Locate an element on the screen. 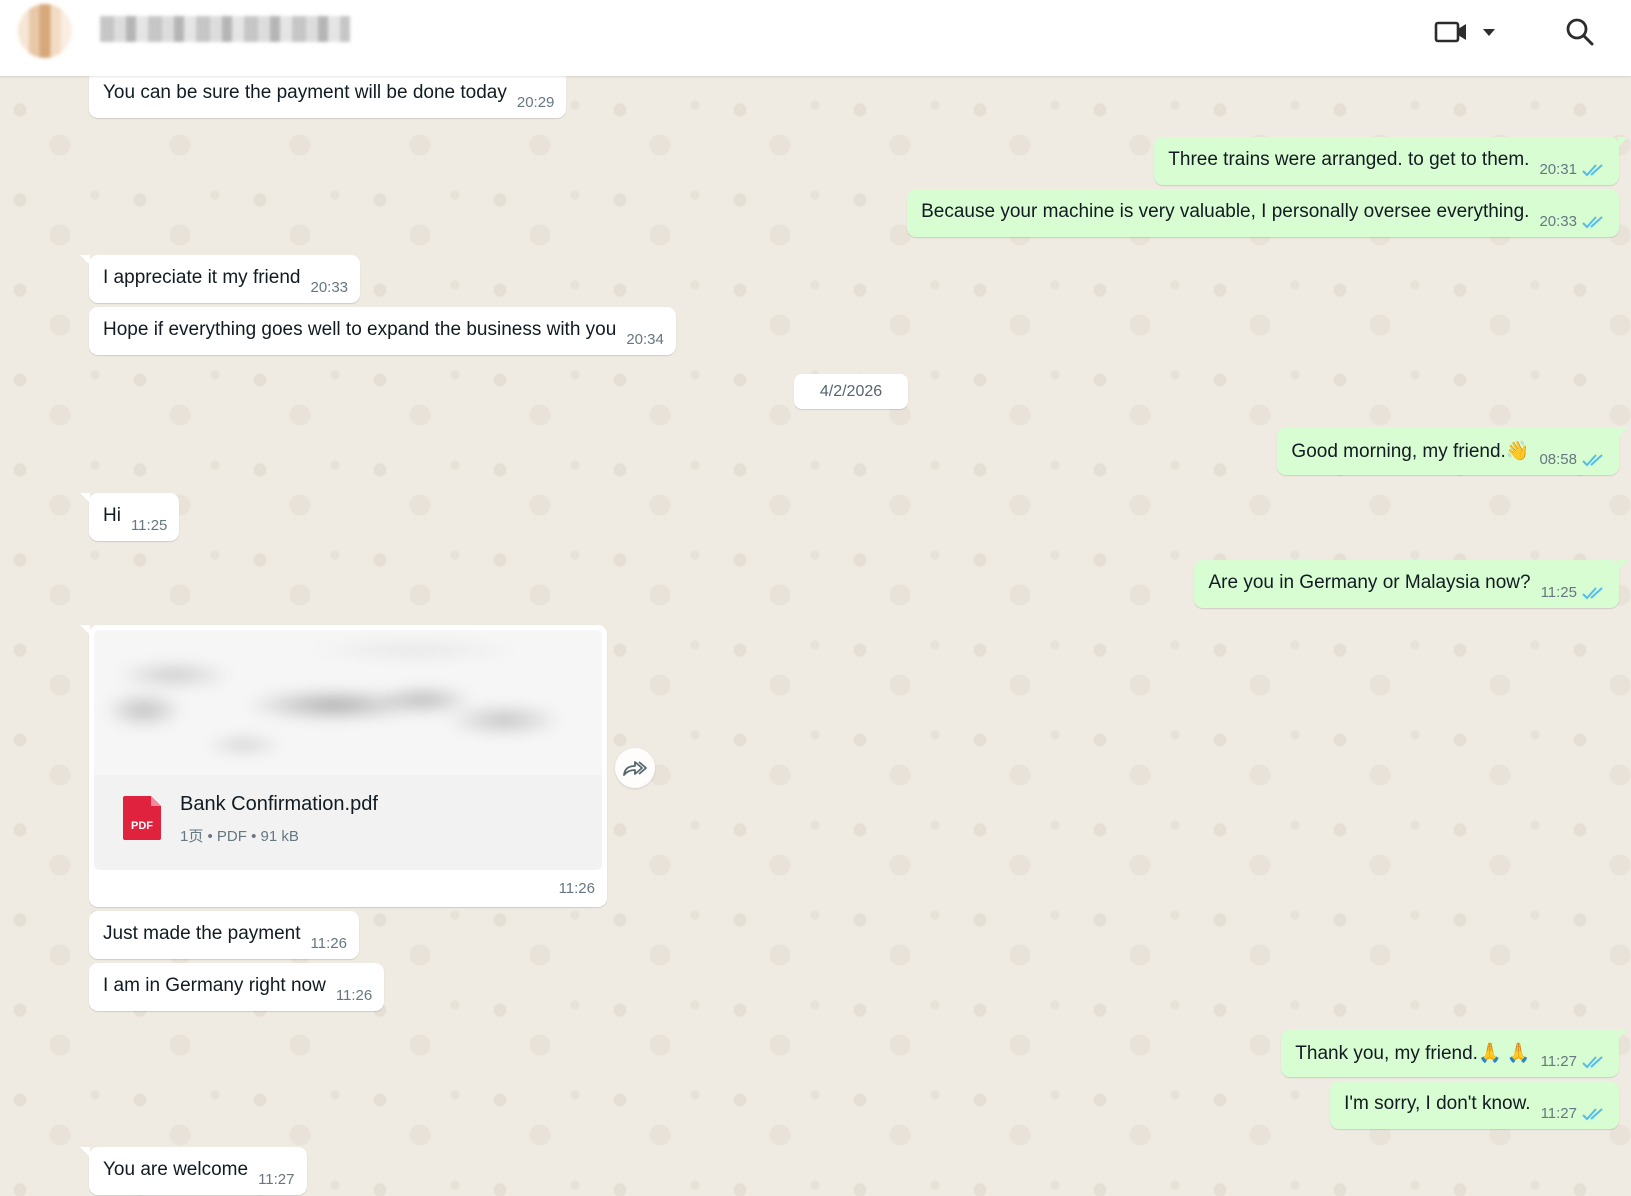 This screenshot has width=1631, height=1196. message-time: 20:29 is located at coordinates (535, 102).